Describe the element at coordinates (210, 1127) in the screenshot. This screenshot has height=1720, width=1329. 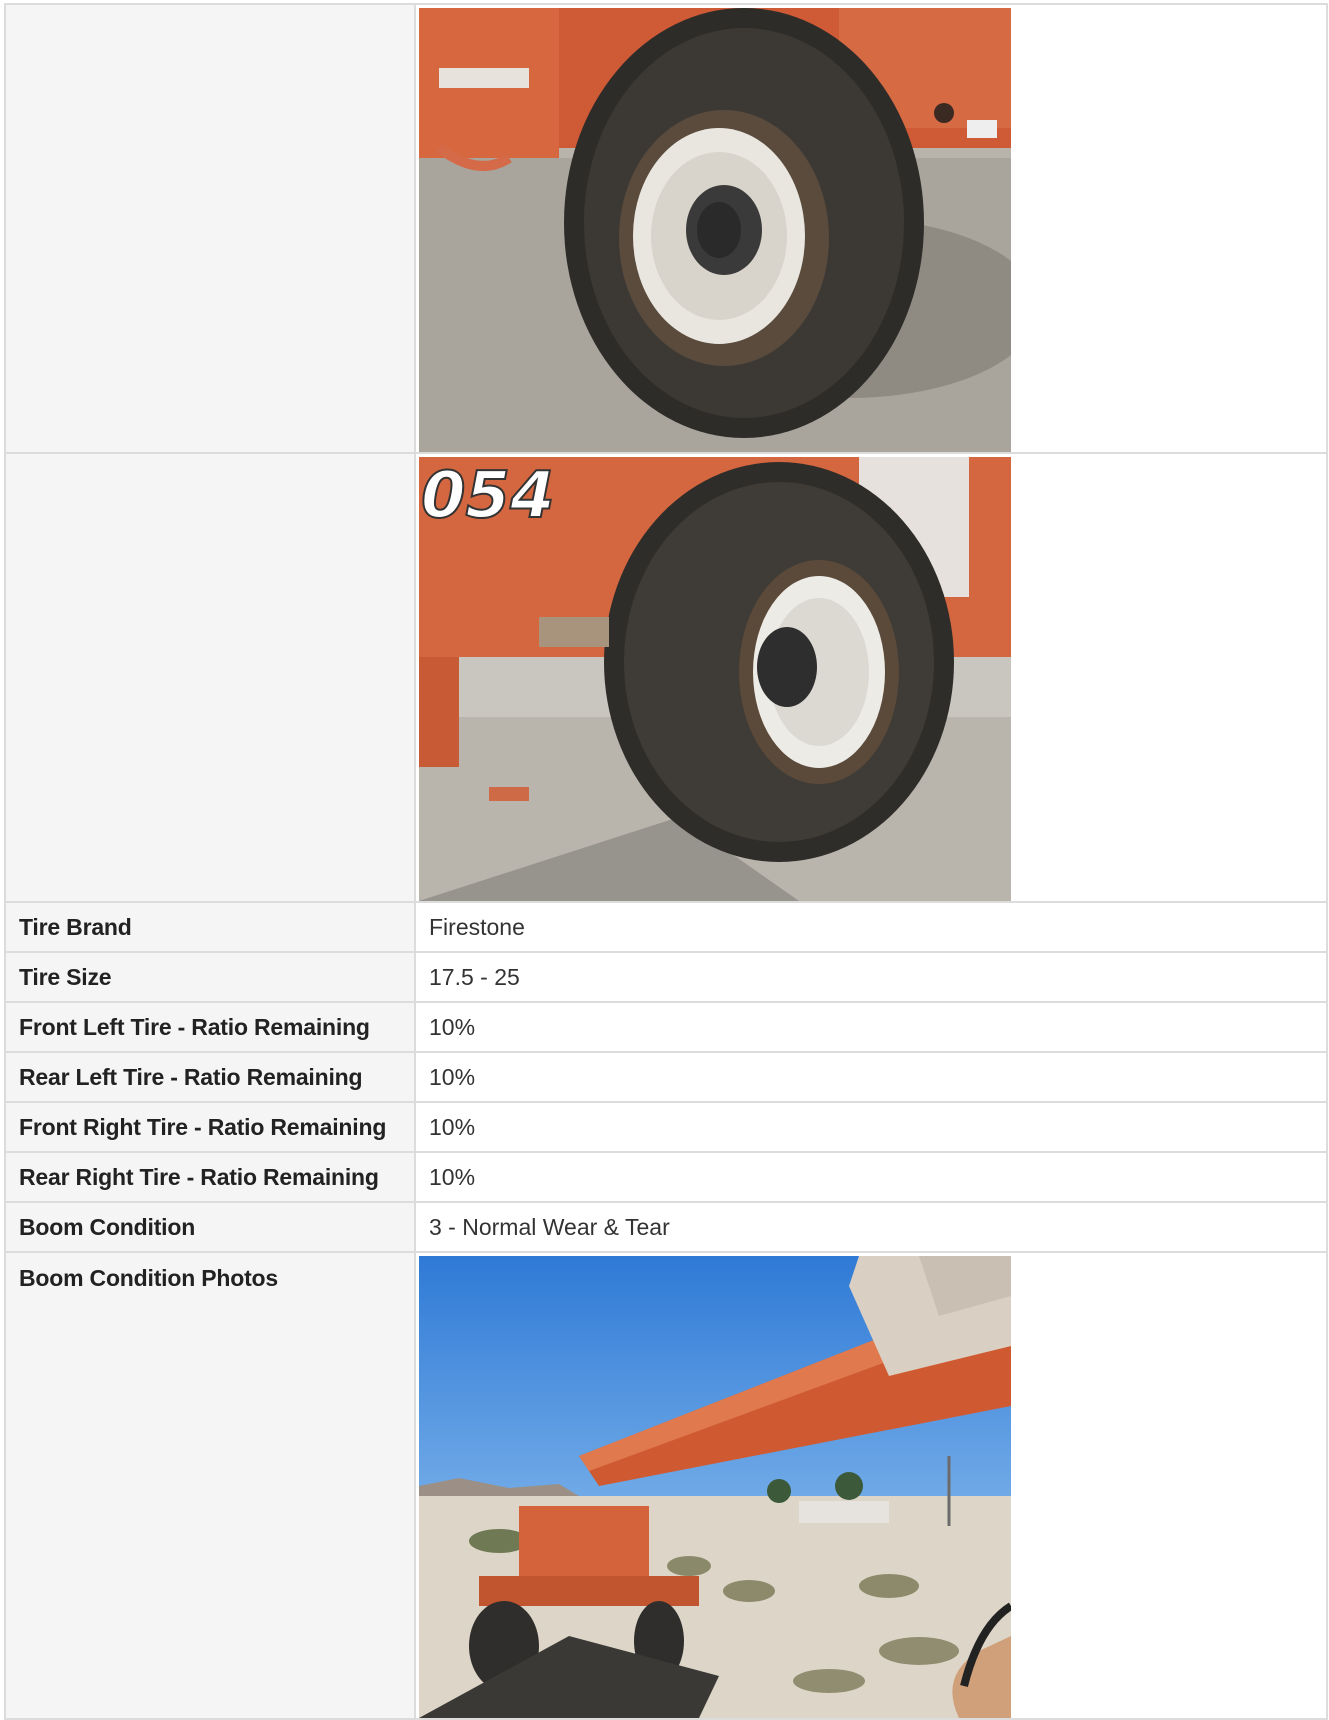
I see `row-label: Front Right Tire - Ratio Remaining` at that location.